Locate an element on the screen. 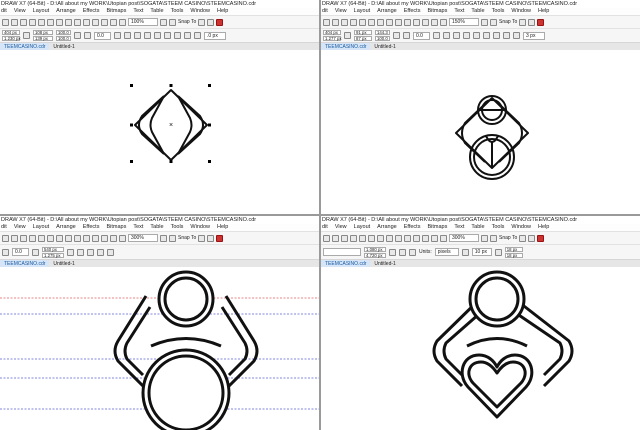  weld-icon is located at coordinates (137, 35).